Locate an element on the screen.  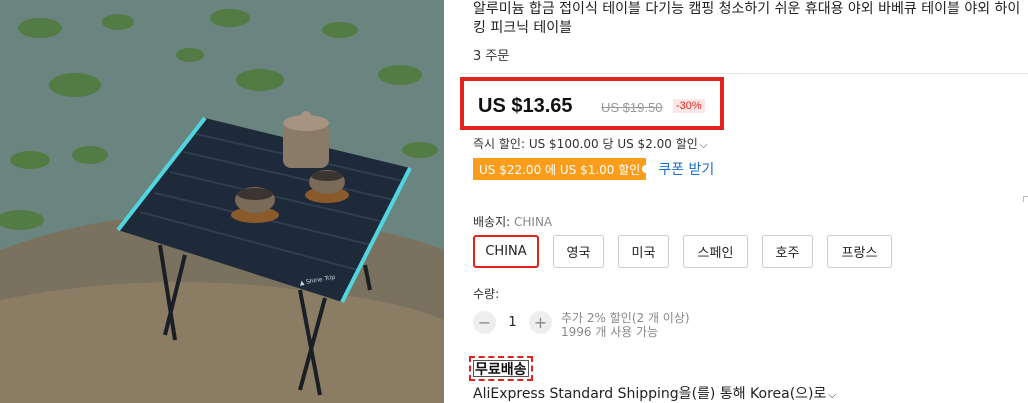
instant-discount: 즉시 할인: US $100.00 당 US $2.00 할인 ⌵ is located at coordinates (590, 143).